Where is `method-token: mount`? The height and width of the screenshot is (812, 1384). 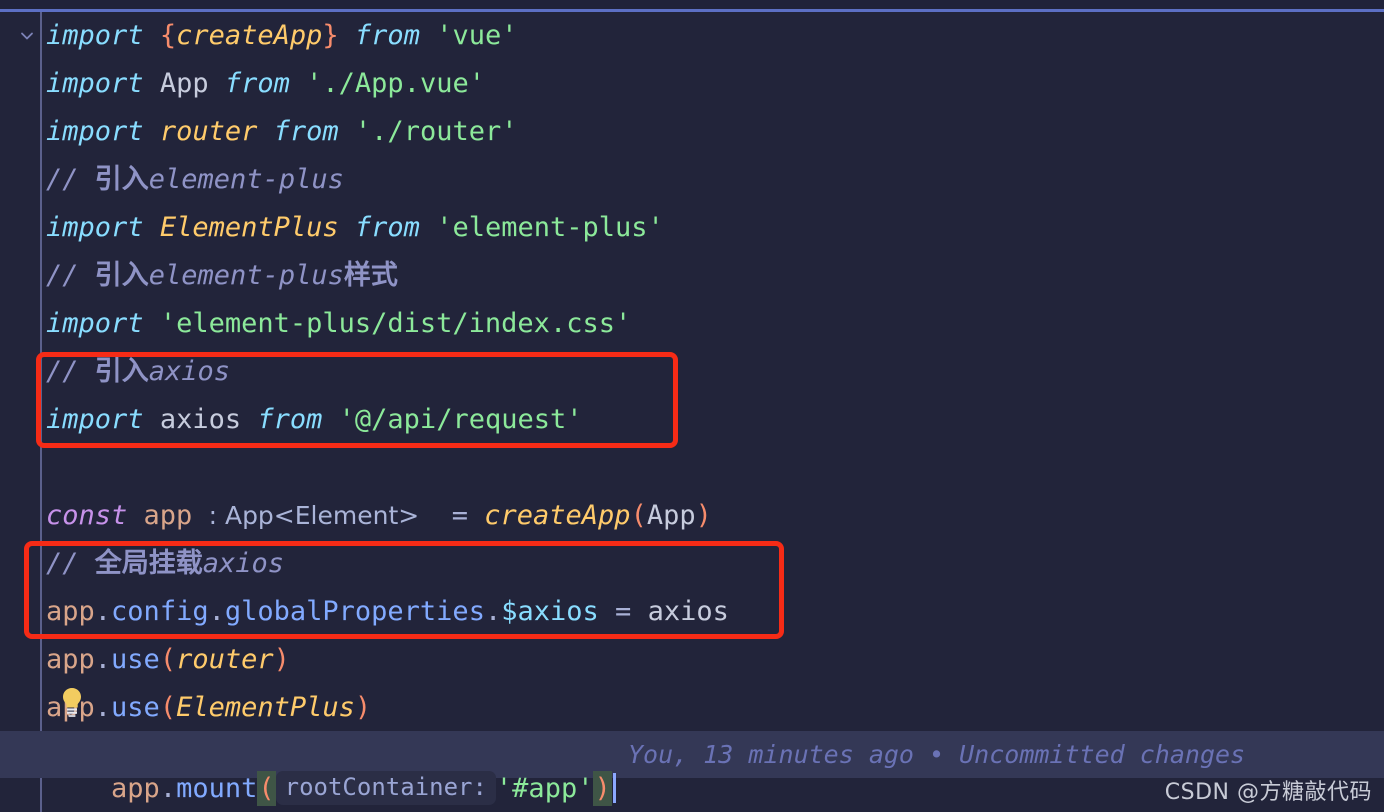
method-token: mount is located at coordinates (217, 788).